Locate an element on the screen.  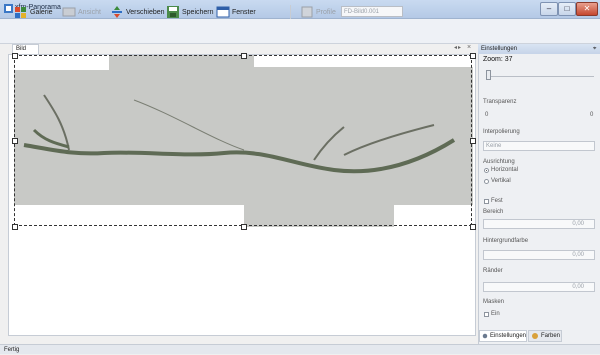
settings-tab-label: Einstellungen is located at coordinates (507, 336).